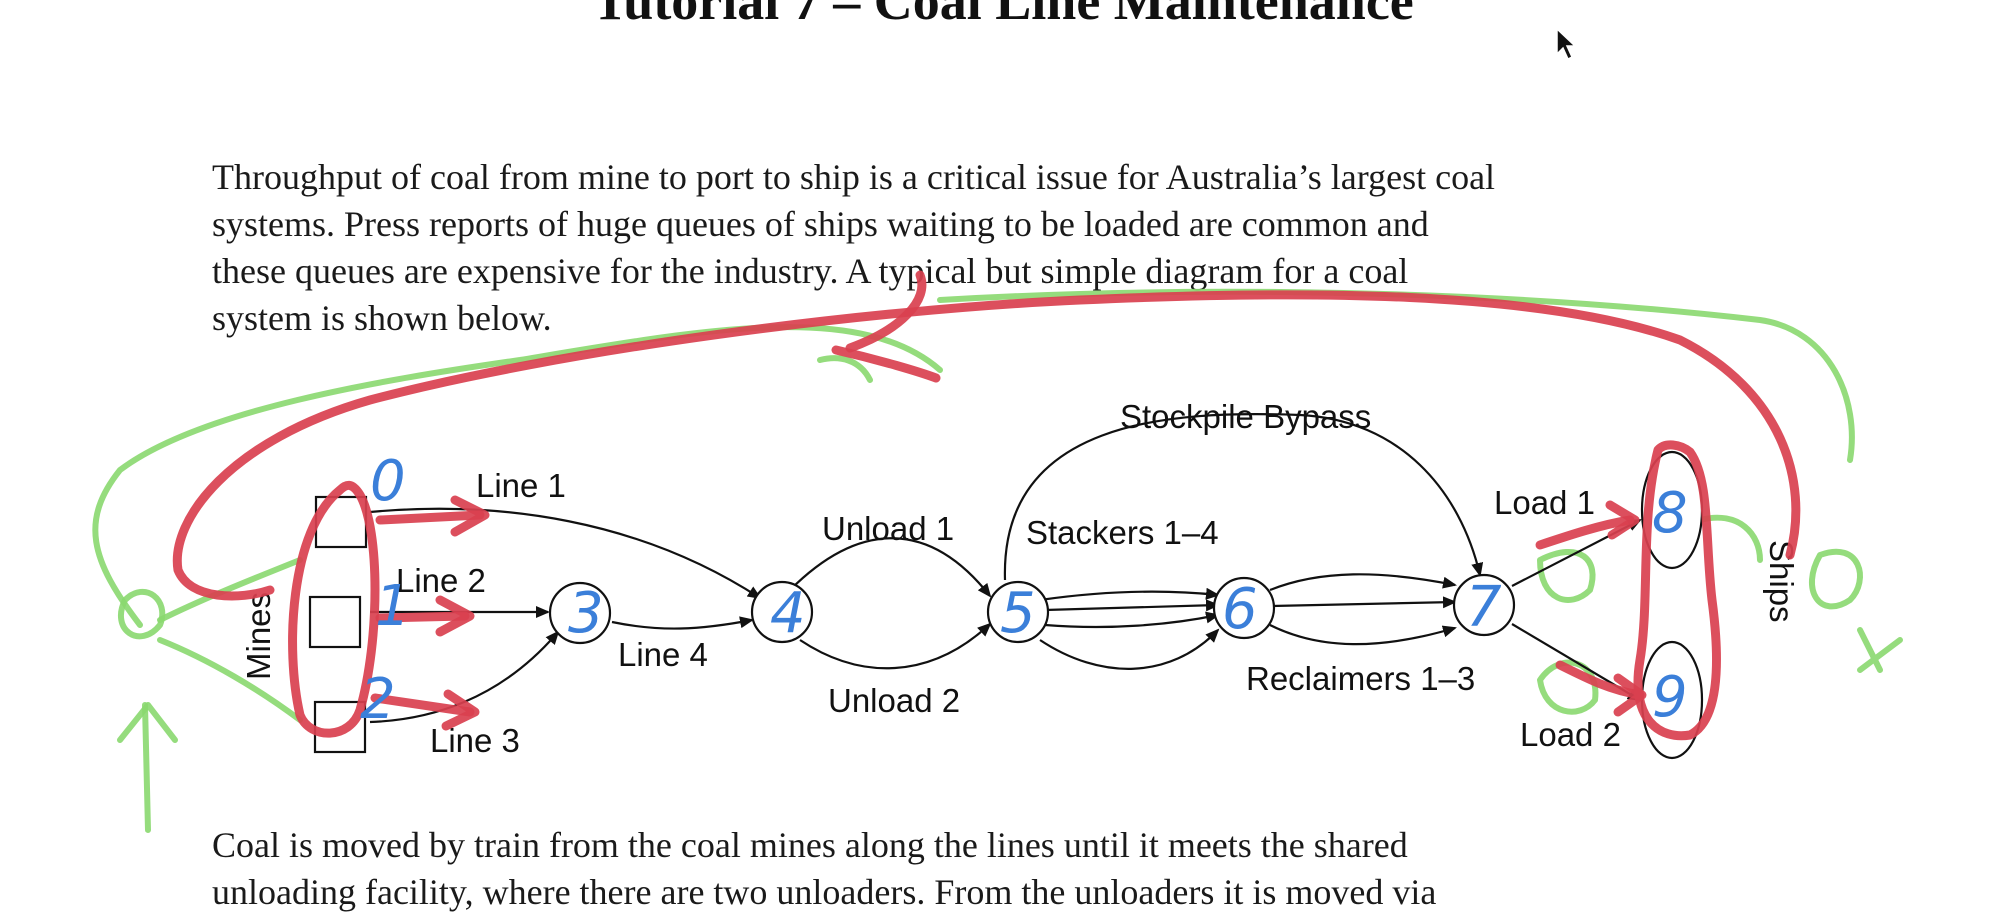 This screenshot has height=916, width=2006. Describe the element at coordinates (894, 700) in the screenshot. I see `unload-2-label: Unload 2` at that location.